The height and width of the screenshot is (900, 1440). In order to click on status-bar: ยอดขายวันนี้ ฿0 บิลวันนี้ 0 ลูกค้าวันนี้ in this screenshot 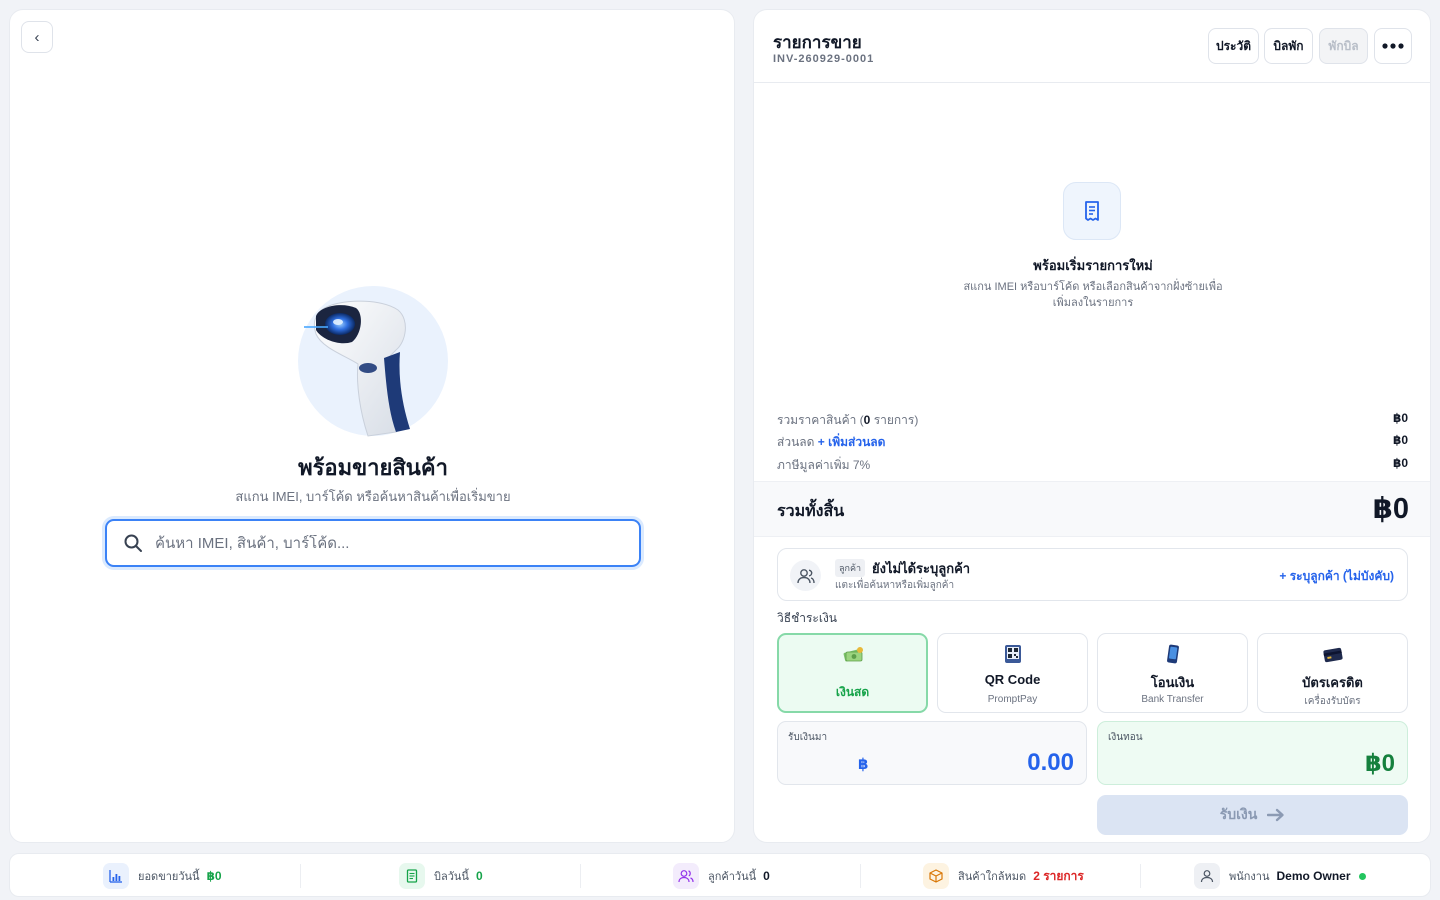, I will do `click(720, 875)`.